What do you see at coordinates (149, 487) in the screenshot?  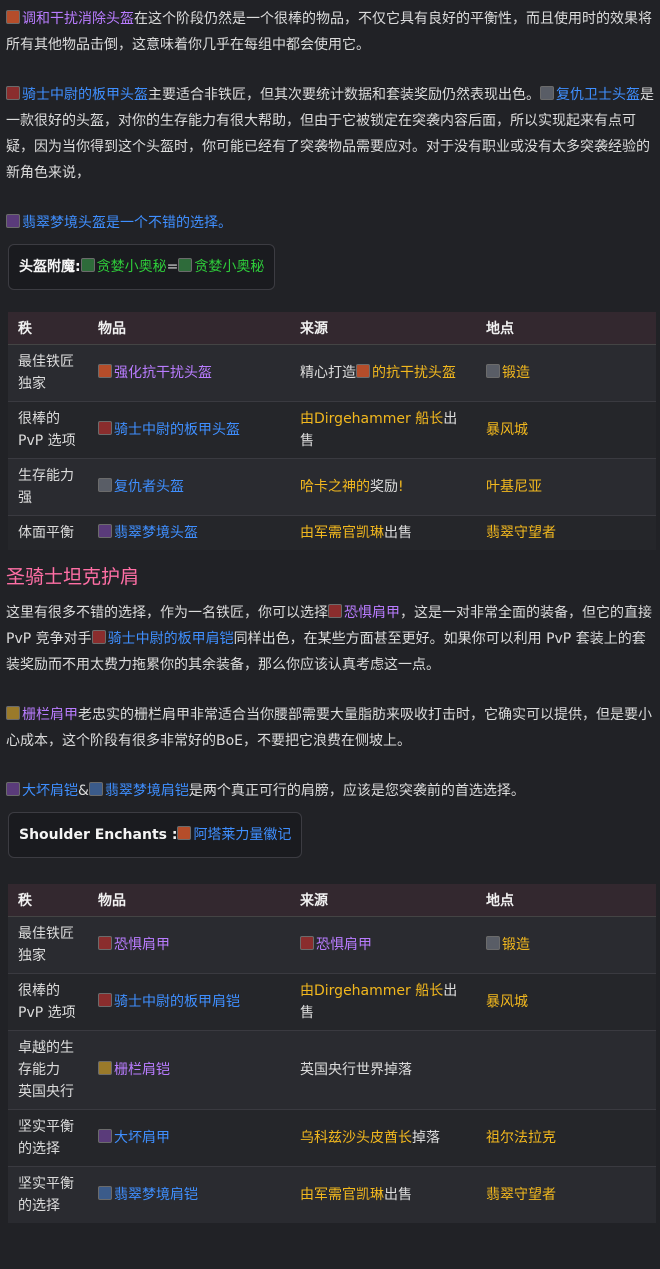 I see `item-link: 复仇者头盔` at bounding box center [149, 487].